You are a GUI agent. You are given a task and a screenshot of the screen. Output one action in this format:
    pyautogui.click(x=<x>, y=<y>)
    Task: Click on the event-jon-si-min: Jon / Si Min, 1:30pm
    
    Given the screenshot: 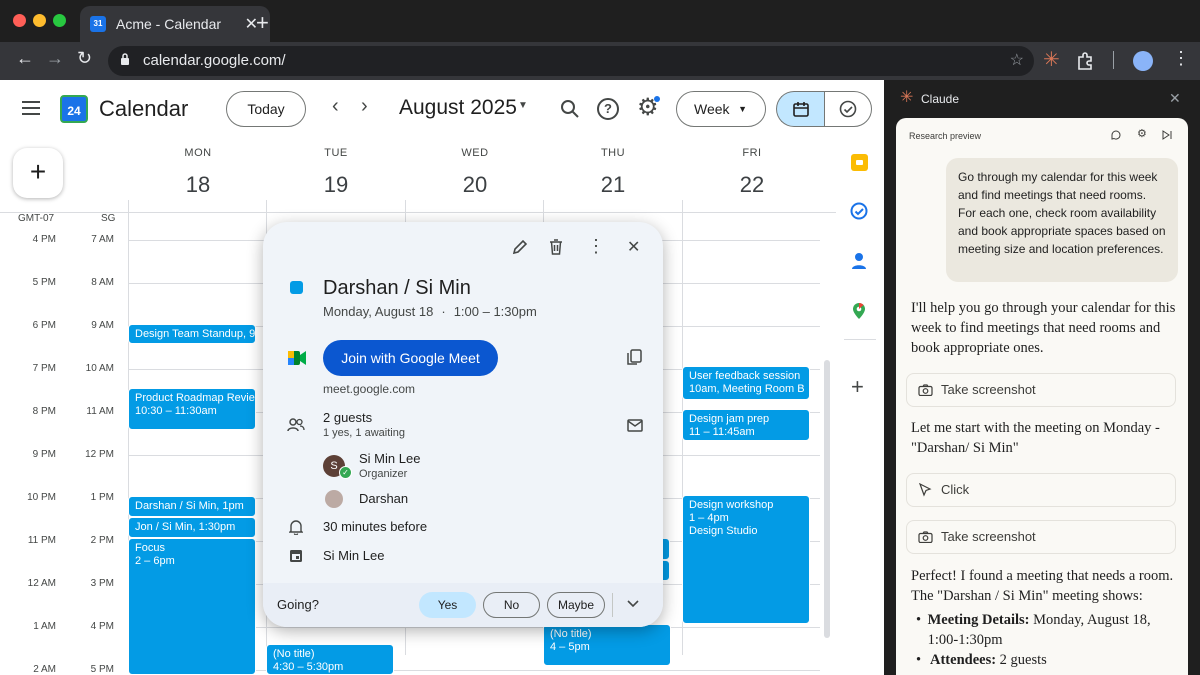 What is the action you would take?
    pyautogui.click(x=192, y=527)
    